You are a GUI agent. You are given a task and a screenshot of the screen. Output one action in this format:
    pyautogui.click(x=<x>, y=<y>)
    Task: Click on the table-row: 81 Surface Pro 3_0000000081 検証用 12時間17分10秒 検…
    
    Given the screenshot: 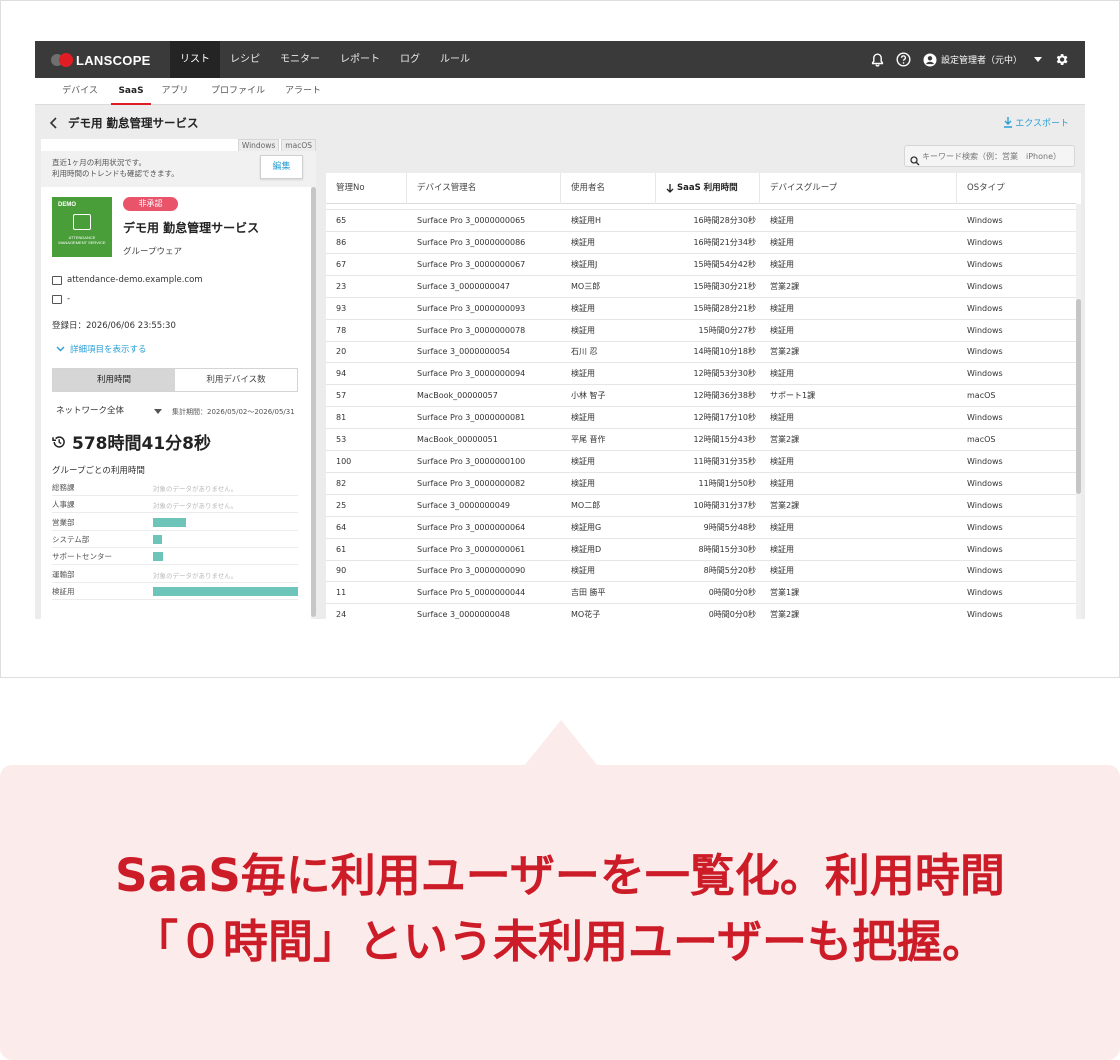 What is the action you would take?
    pyautogui.click(x=701, y=418)
    